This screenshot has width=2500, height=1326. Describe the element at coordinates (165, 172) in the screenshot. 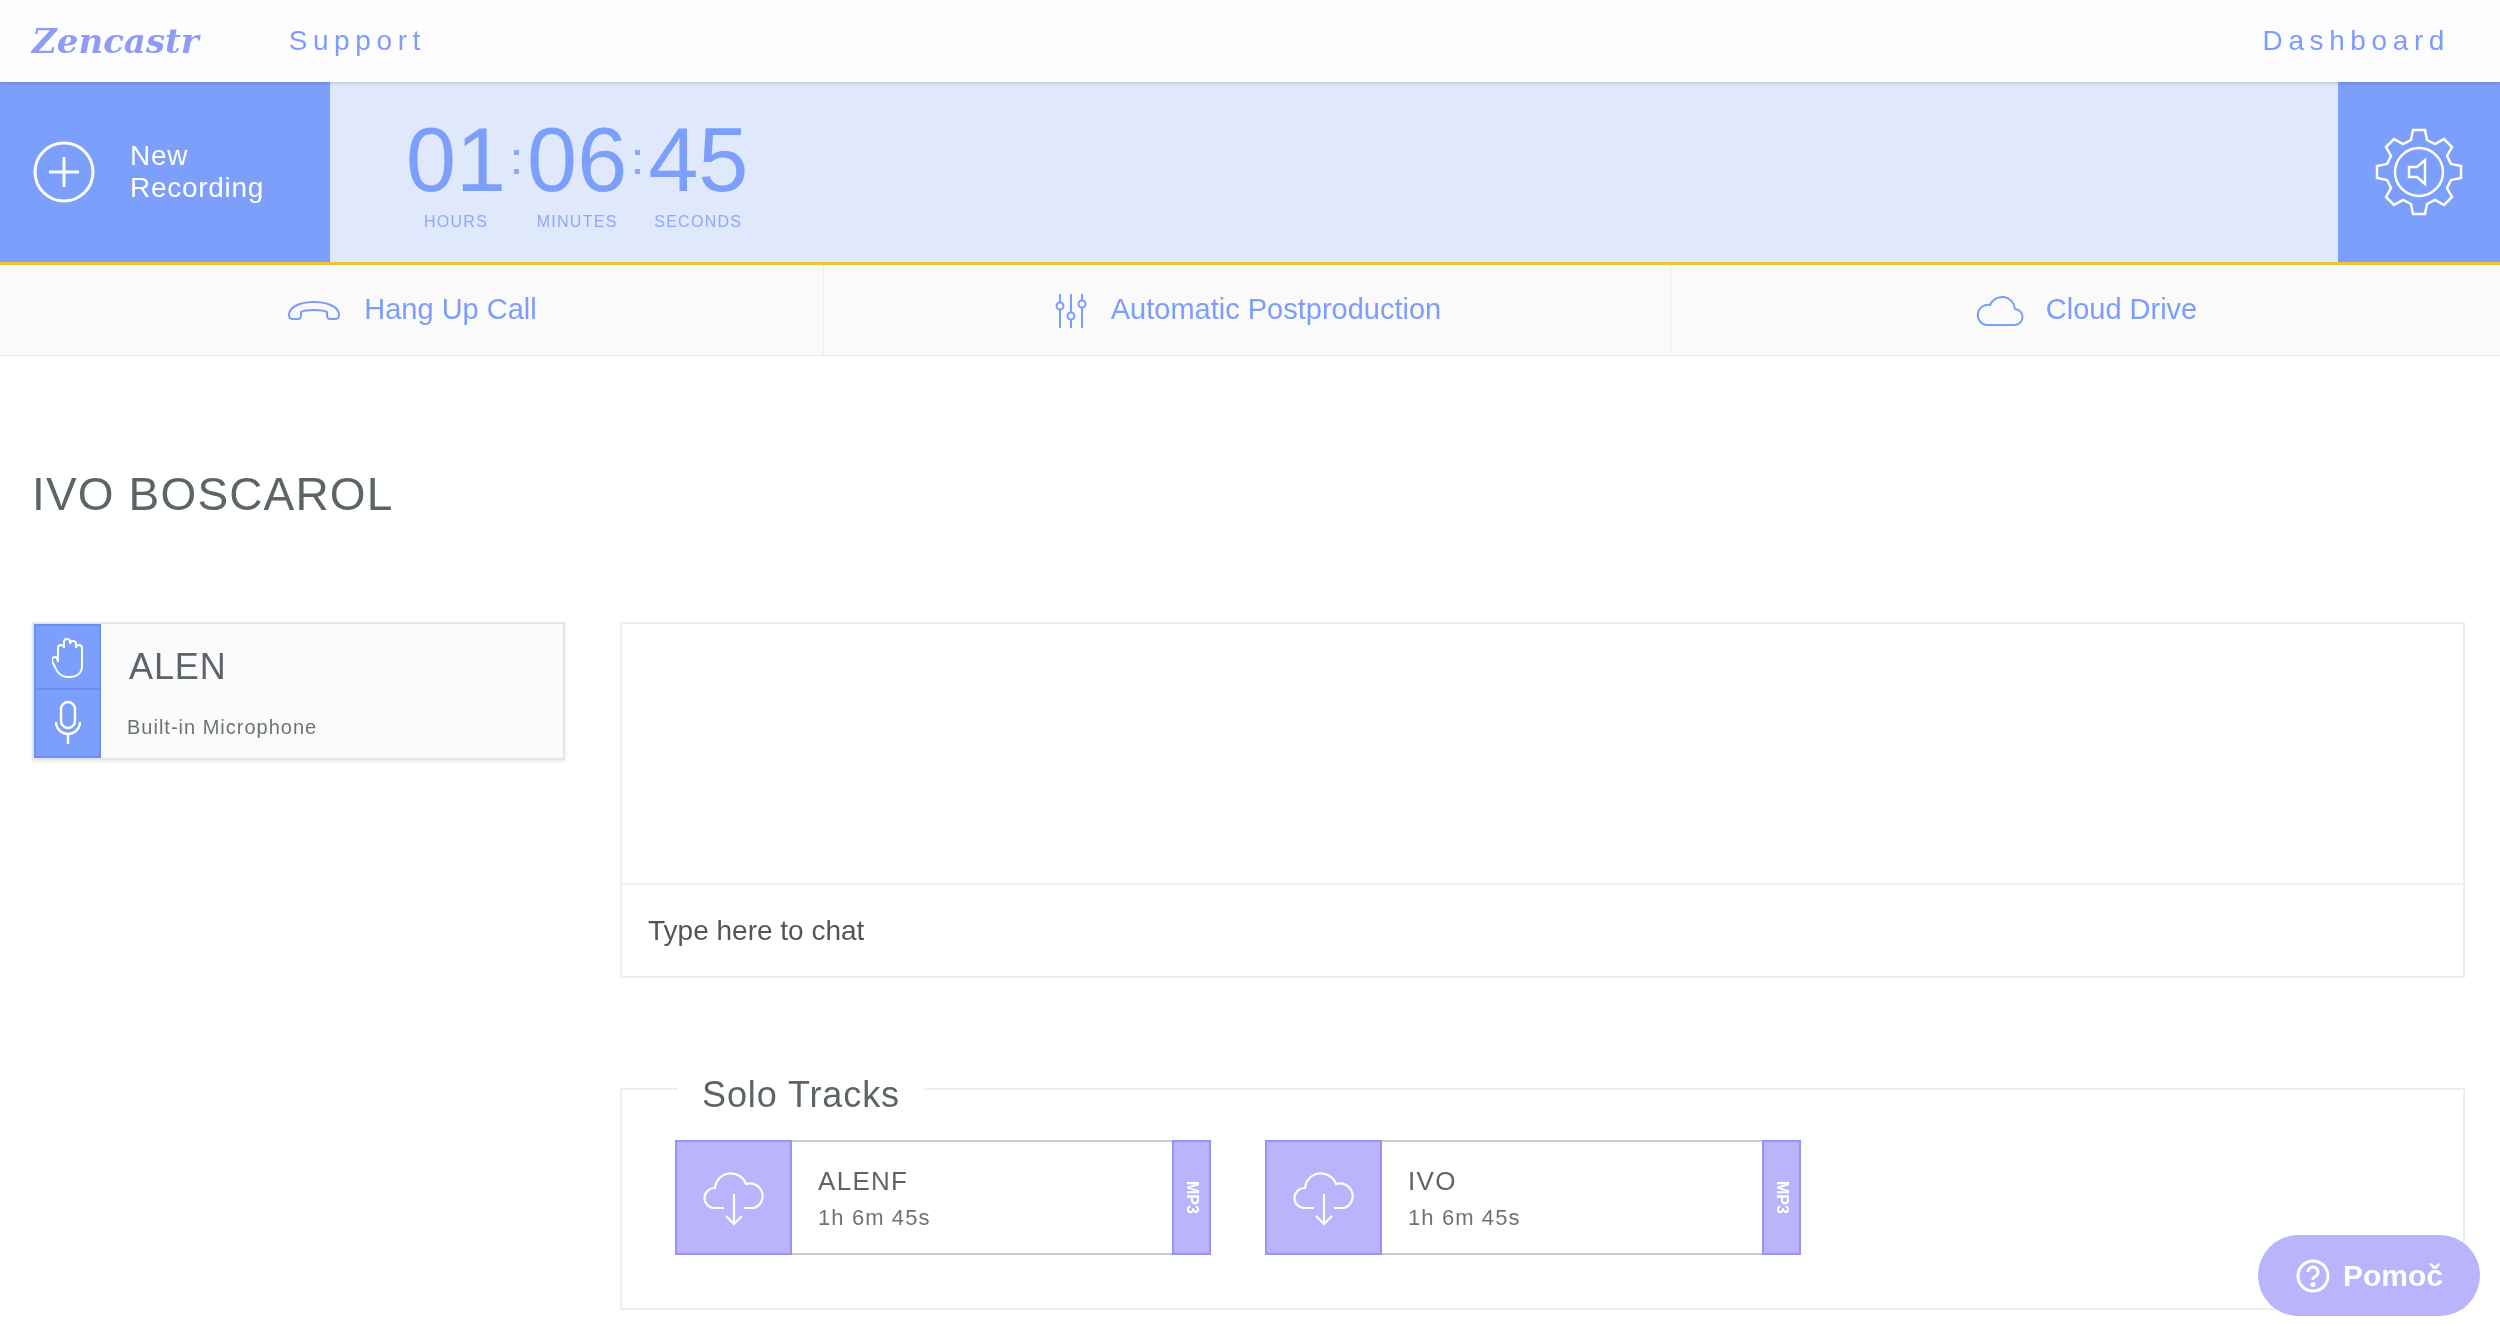

I see `new-recording-button: New Recording` at that location.